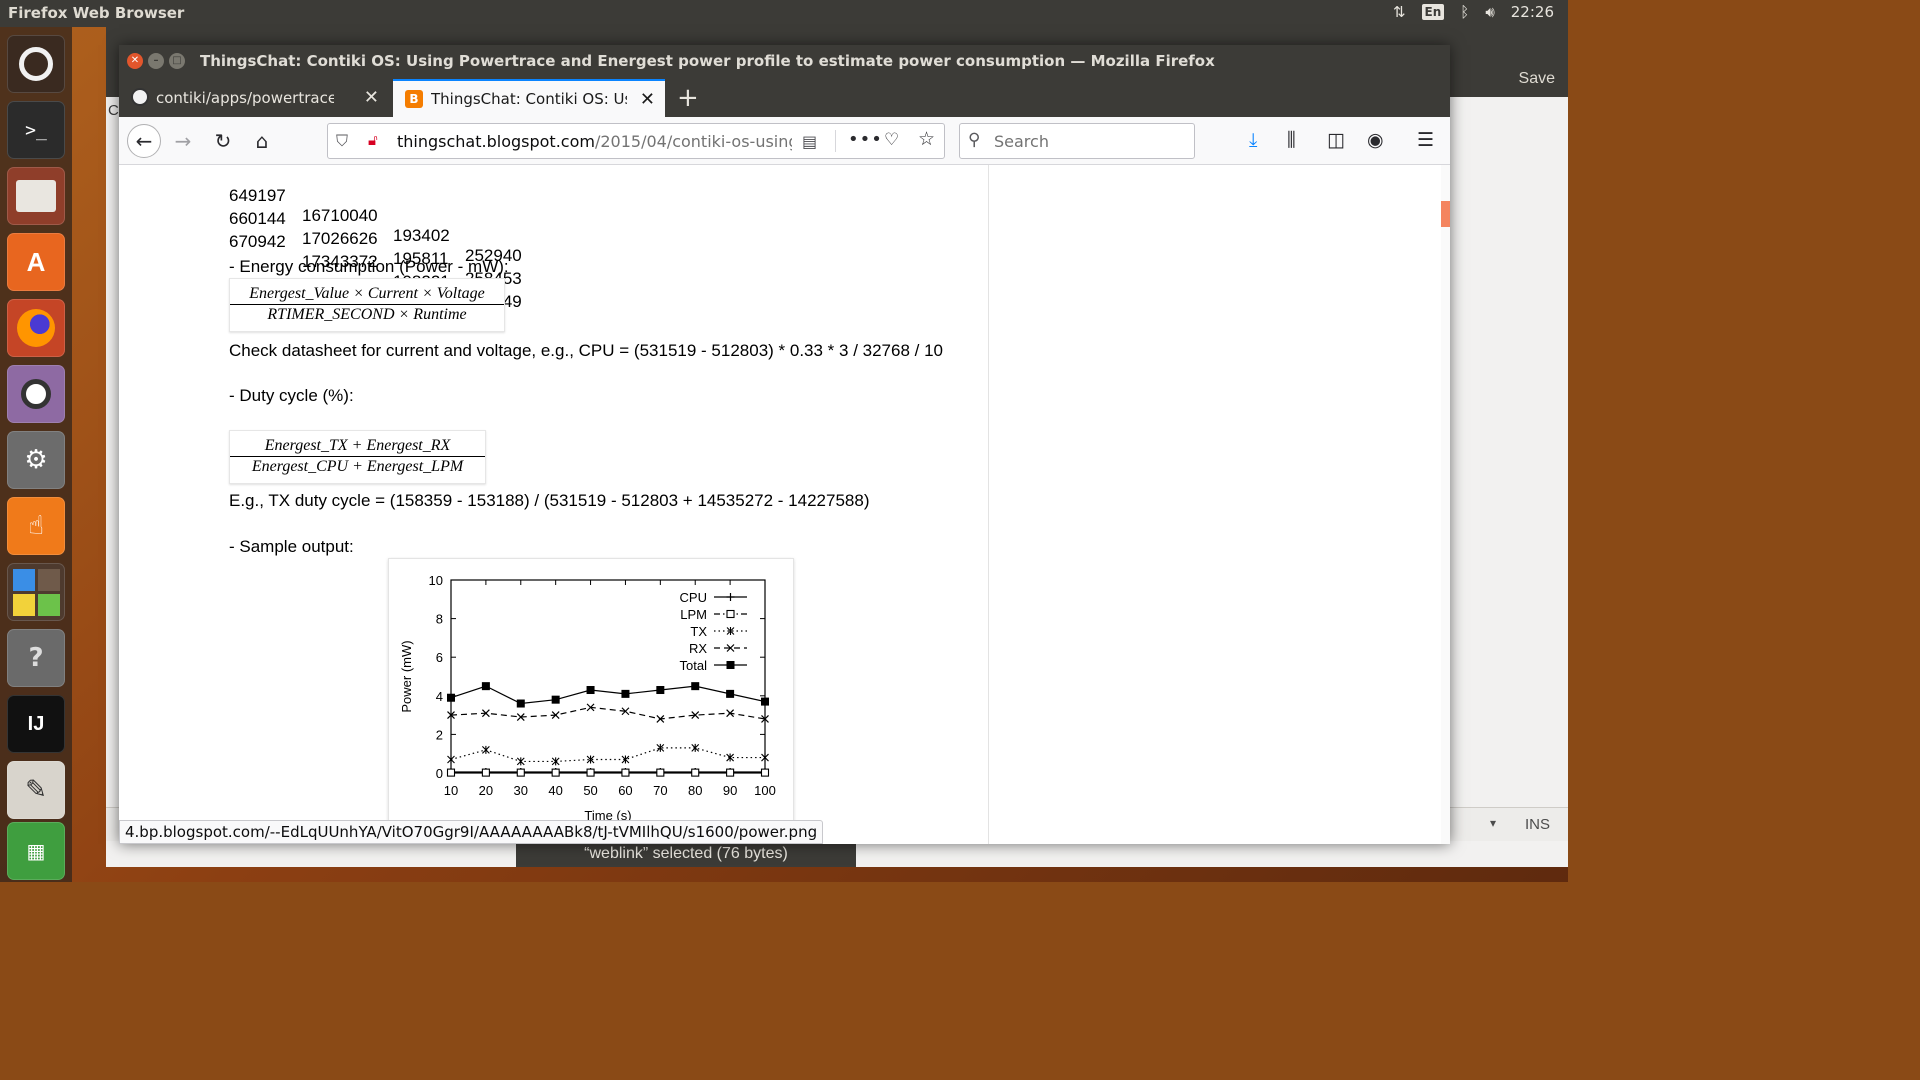 This screenshot has width=1920, height=1080. I want to click on clock: 22:26, so click(1532, 12).